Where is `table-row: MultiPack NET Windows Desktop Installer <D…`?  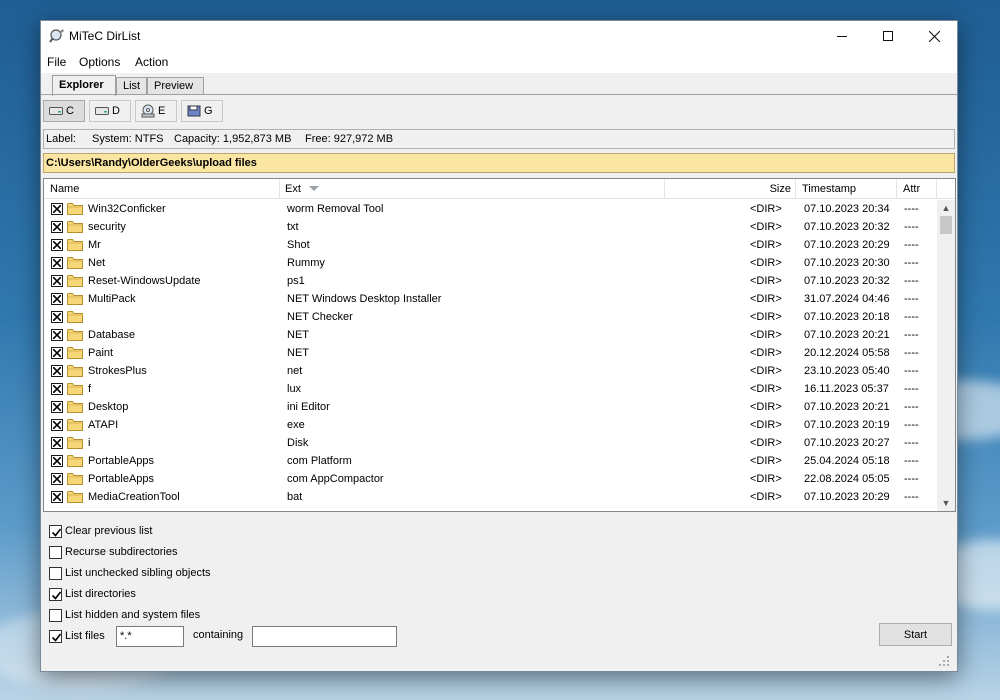 table-row: MultiPack NET Windows Desktop Installer <D… is located at coordinates (490, 299).